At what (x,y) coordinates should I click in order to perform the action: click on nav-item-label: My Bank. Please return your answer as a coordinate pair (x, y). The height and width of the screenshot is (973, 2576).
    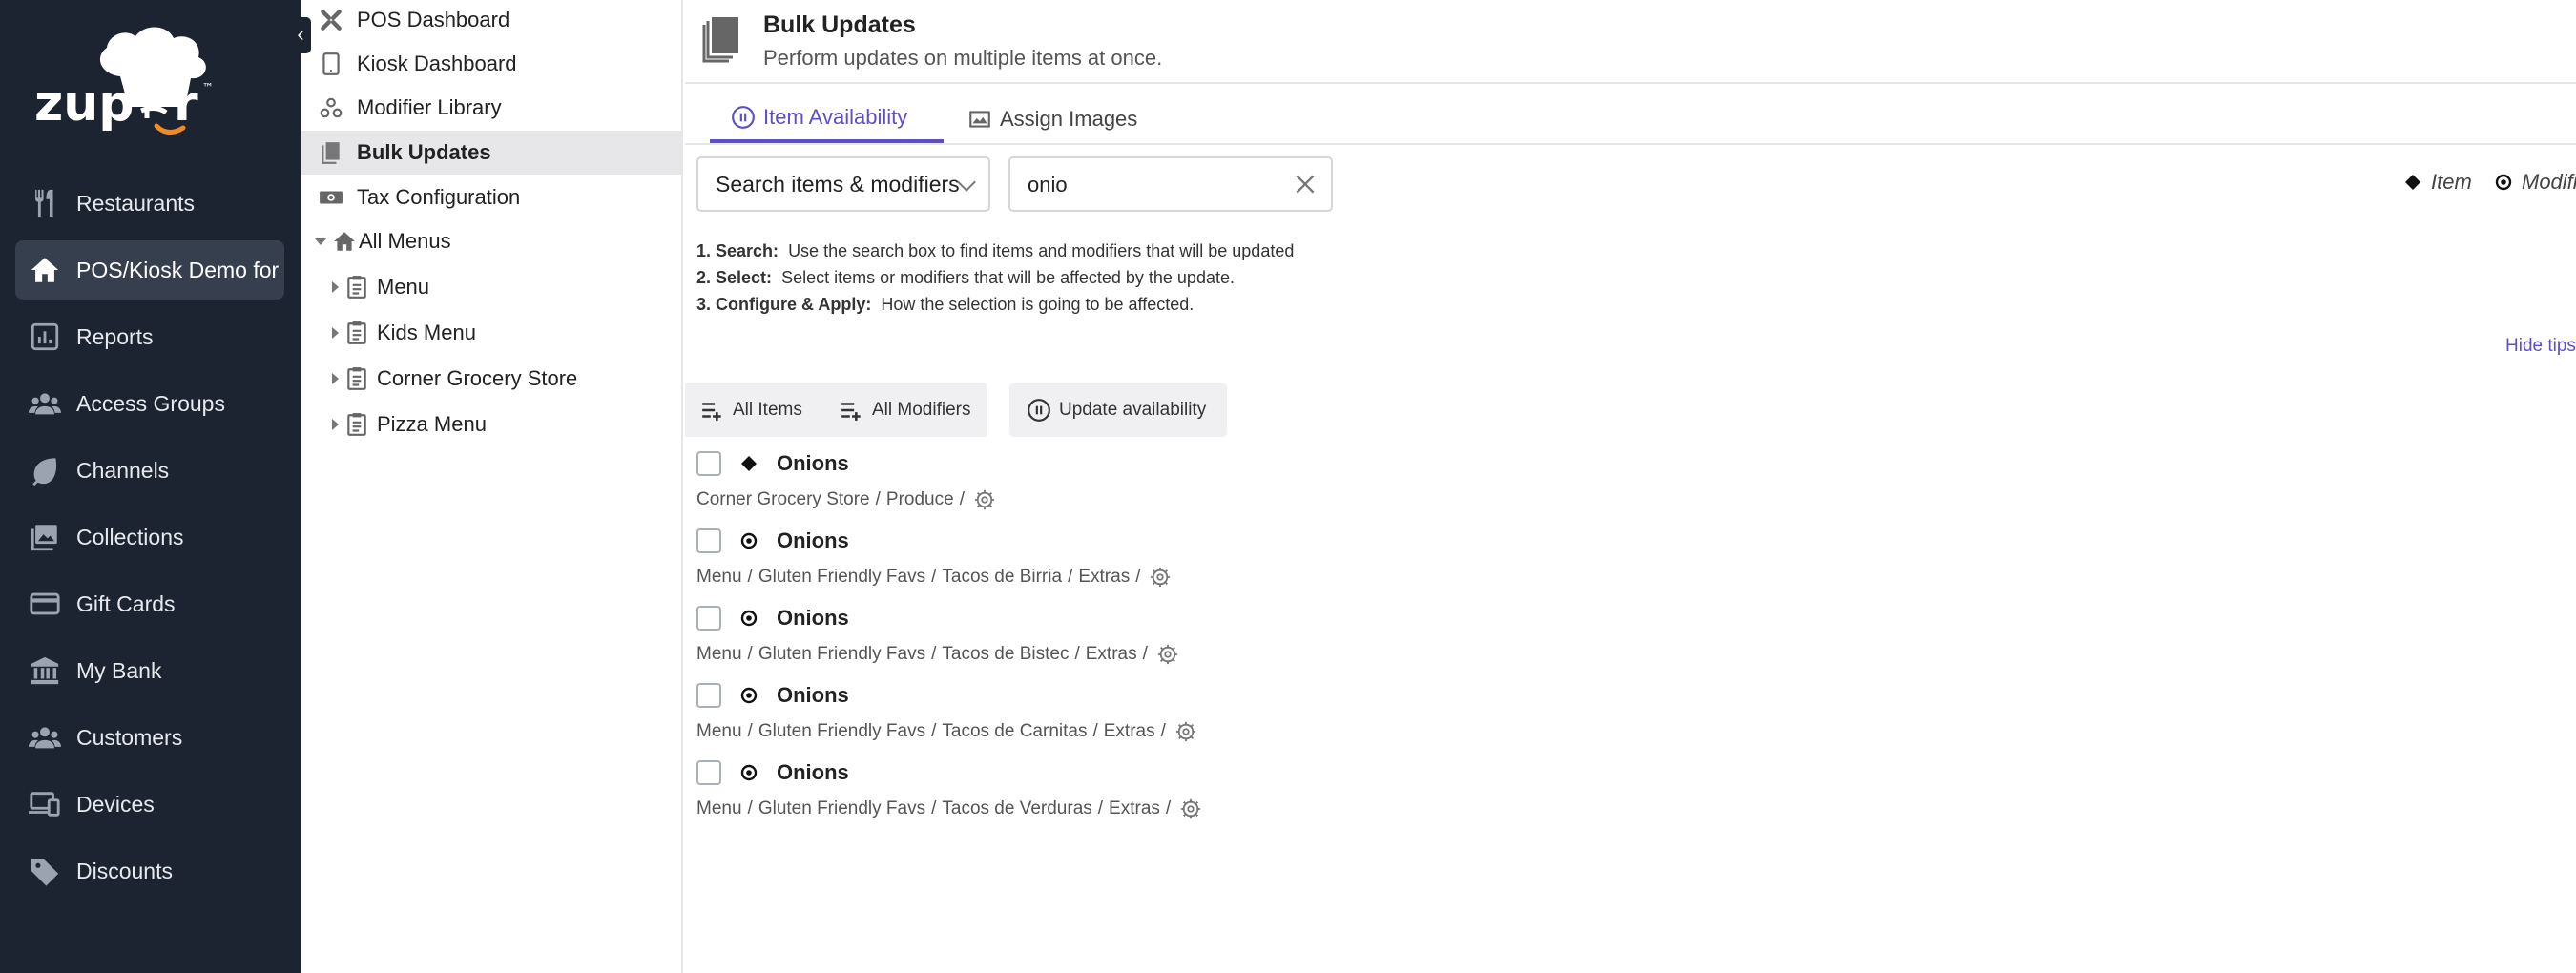
    Looking at the image, I should click on (119, 670).